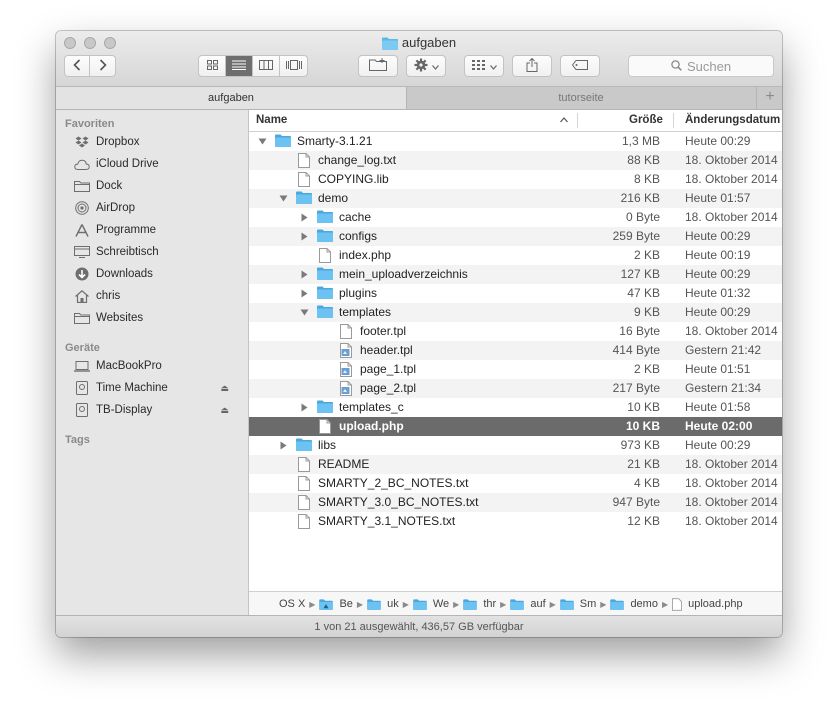  What do you see at coordinates (158, 186) in the screenshot?
I see `sidebar-item-dock: Dock` at bounding box center [158, 186].